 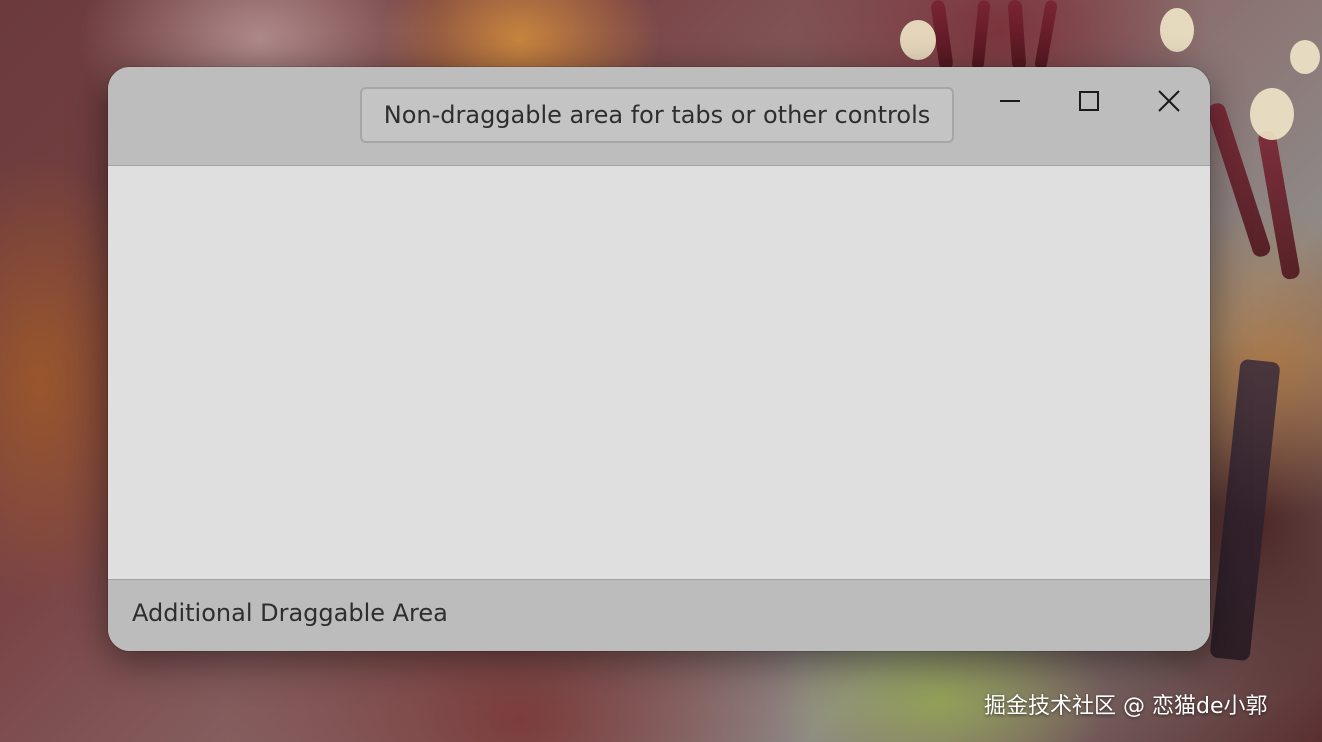 What do you see at coordinates (290, 613) in the screenshot?
I see `additional-draggable-label: Additional Draggable Area` at bounding box center [290, 613].